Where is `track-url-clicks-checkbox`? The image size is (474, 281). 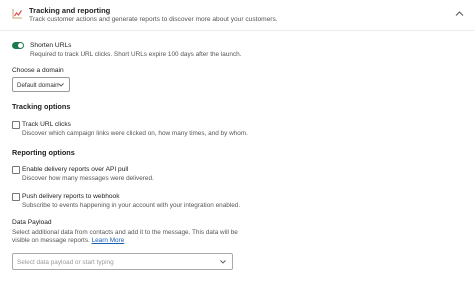
track-url-clicks-checkbox is located at coordinates (16, 125).